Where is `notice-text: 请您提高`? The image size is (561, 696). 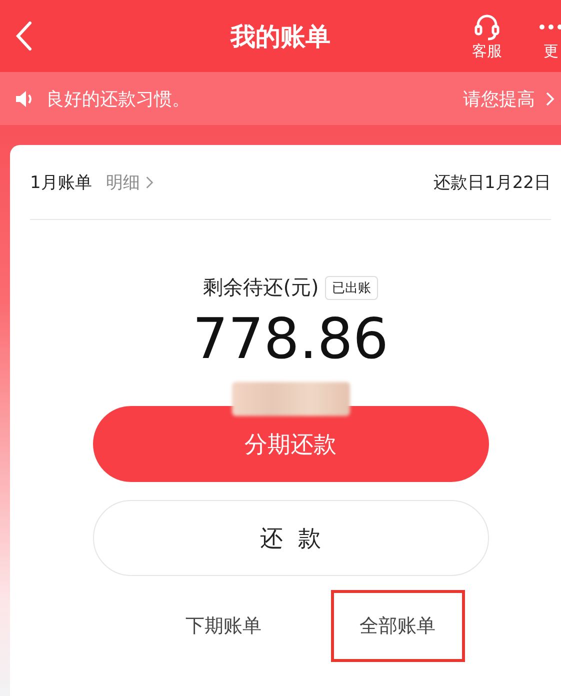
notice-text: 请您提高 is located at coordinates (499, 99).